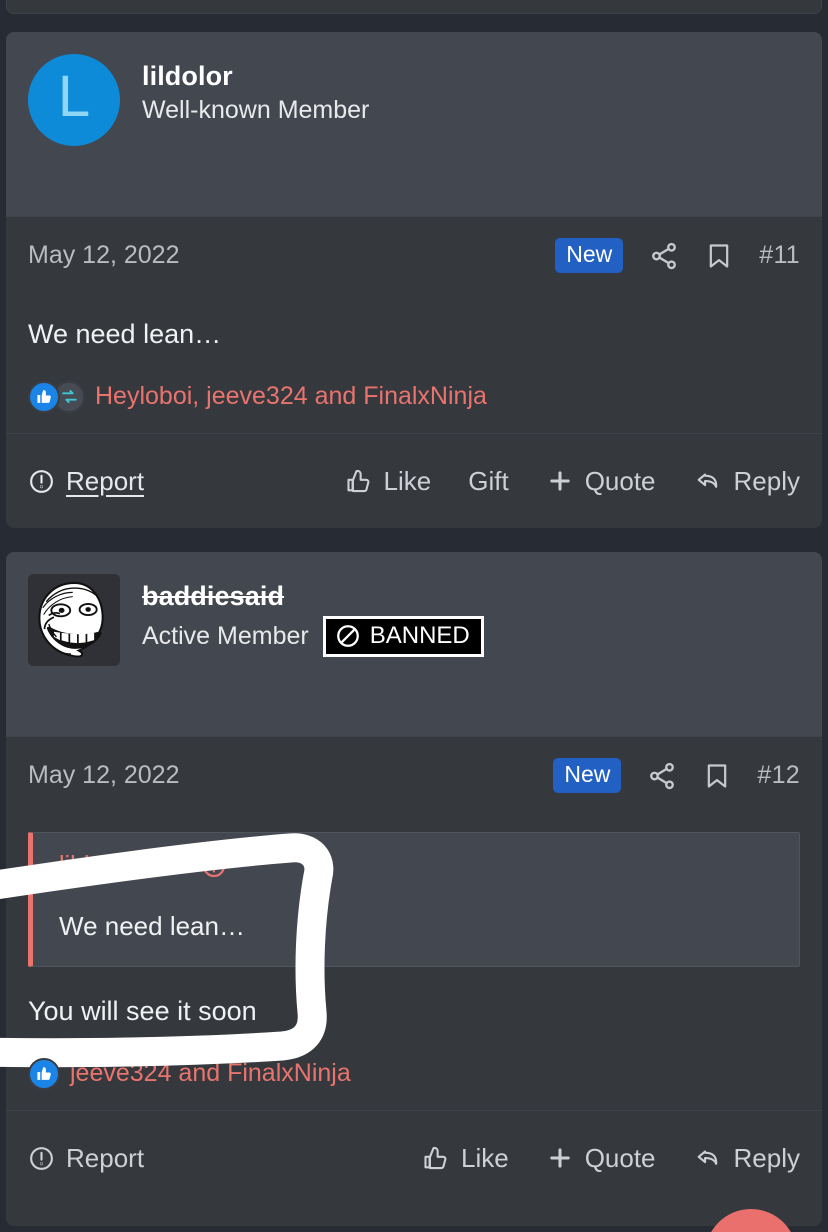 Image resolution: width=828 pixels, height=1232 pixels. I want to click on reaction-names: jeeve324 and FinalxNinja, so click(210, 1073).